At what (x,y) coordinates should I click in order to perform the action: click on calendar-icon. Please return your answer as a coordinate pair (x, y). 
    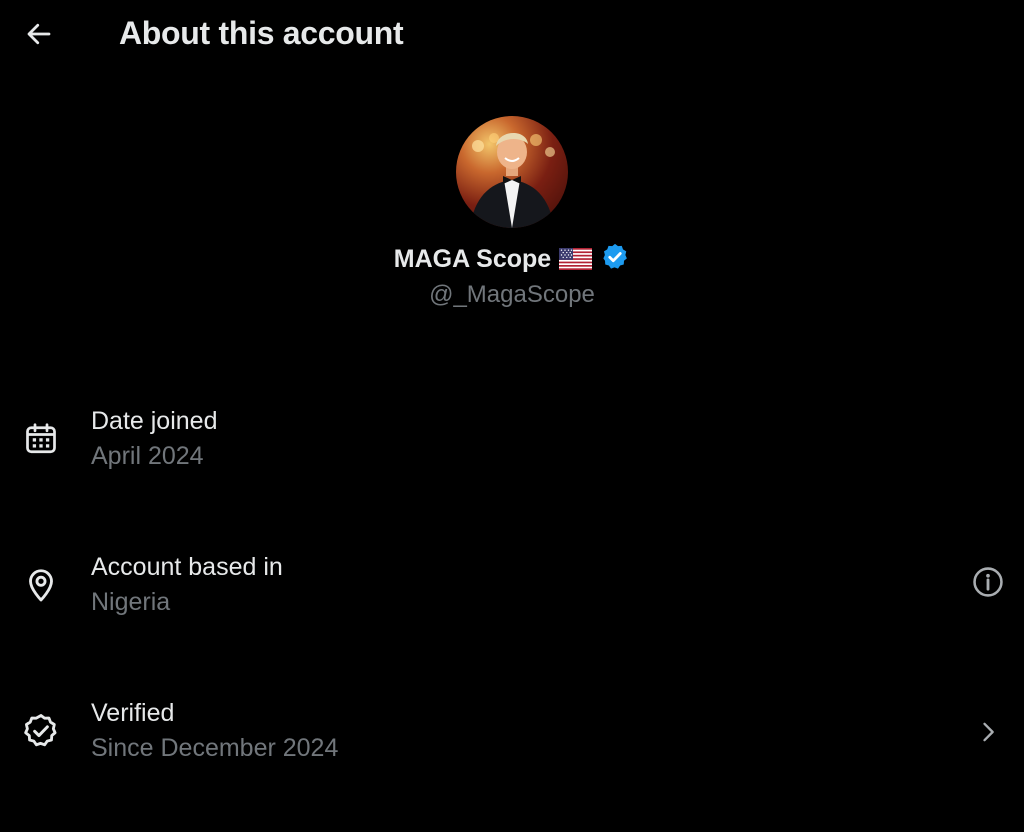
    Looking at the image, I should click on (41, 439).